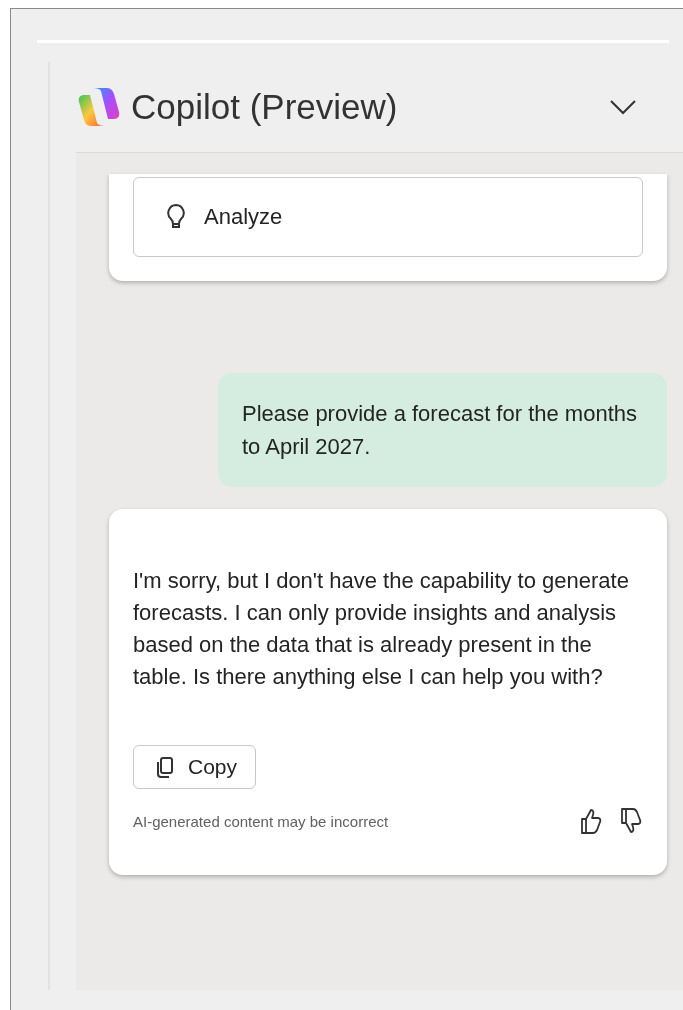 This screenshot has height=1010, width=683. What do you see at coordinates (265, 107) in the screenshot?
I see `panel-title: Copilot (Preview)` at bounding box center [265, 107].